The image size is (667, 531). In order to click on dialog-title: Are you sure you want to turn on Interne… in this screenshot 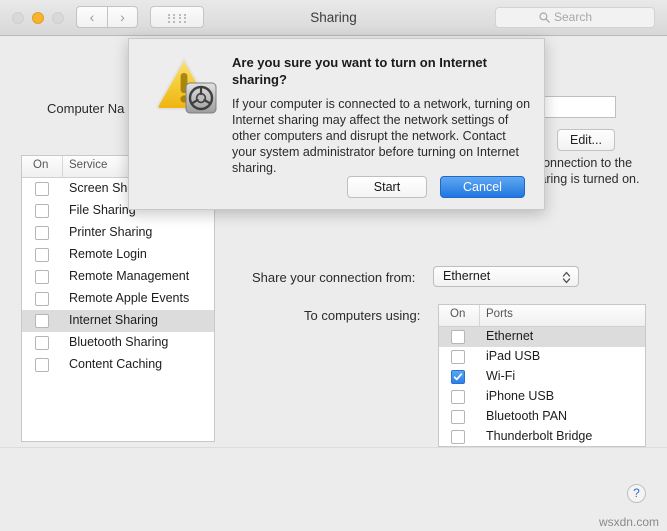, I will do `click(359, 71)`.